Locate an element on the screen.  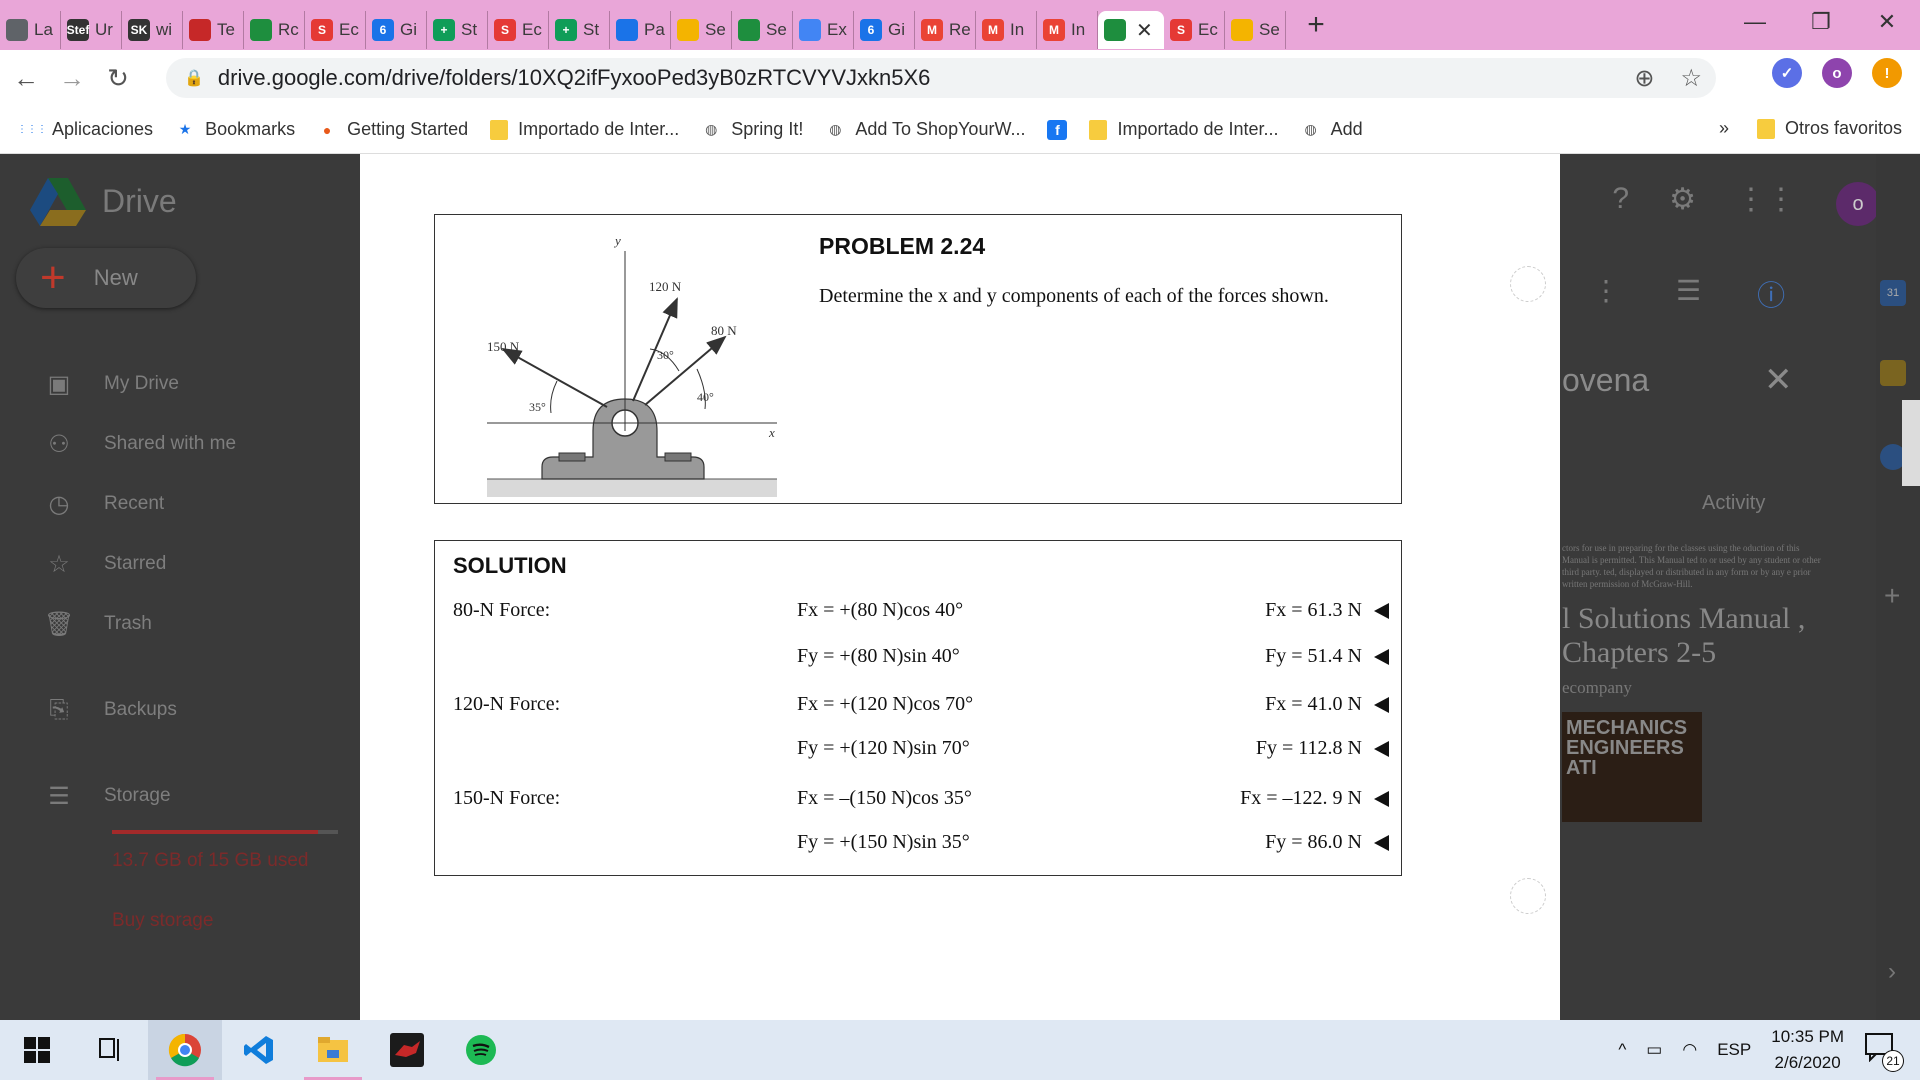
minimize-icon: — is located at coordinates (1755, 22).